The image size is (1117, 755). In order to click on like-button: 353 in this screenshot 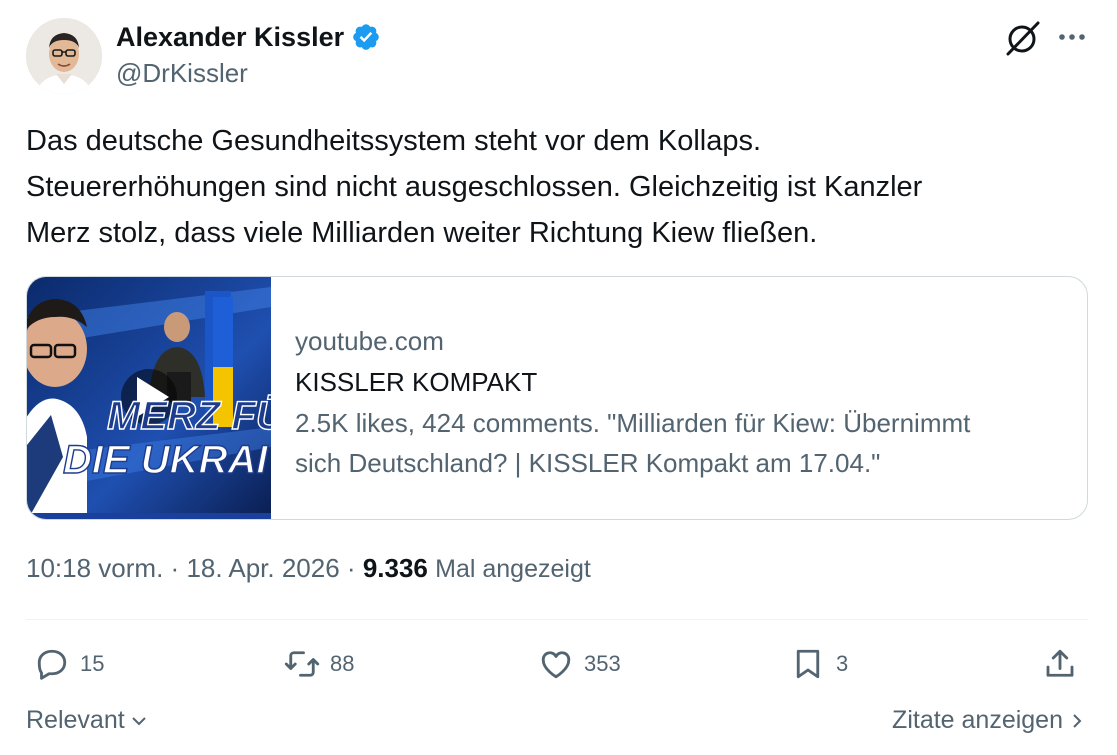, I will do `click(579, 664)`.